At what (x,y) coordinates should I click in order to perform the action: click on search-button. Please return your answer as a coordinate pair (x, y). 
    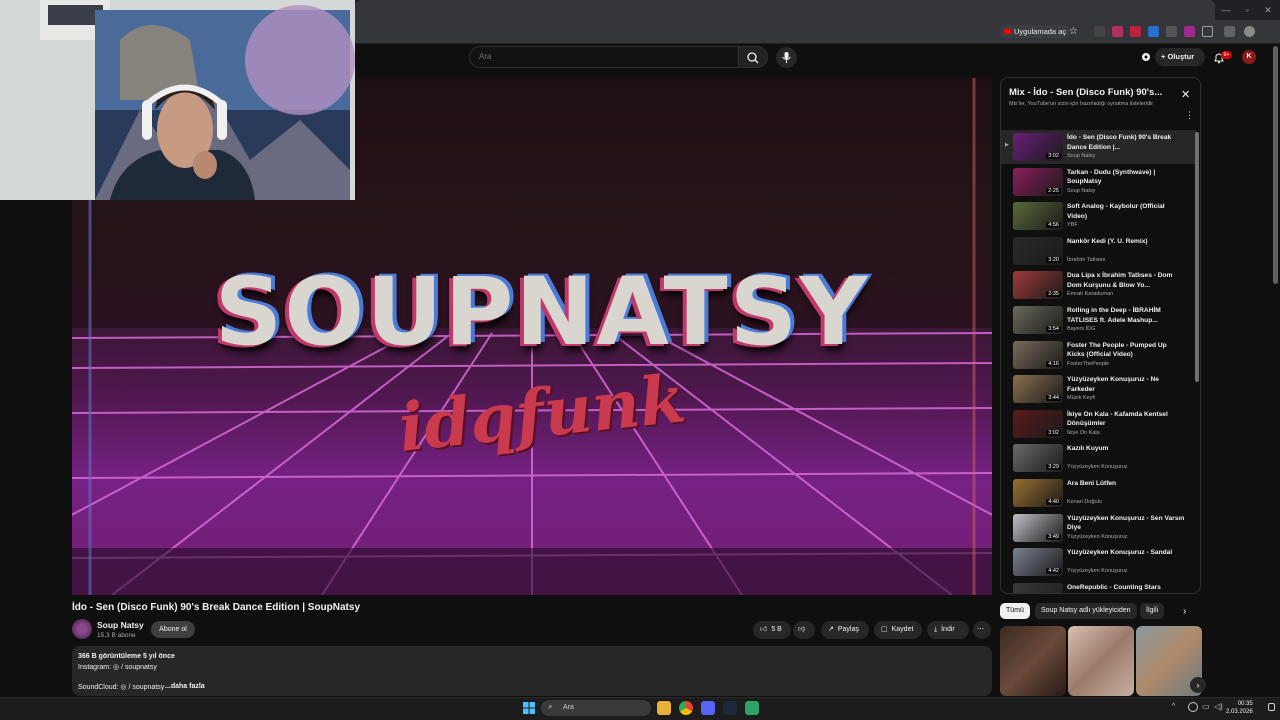
    Looking at the image, I should click on (753, 57).